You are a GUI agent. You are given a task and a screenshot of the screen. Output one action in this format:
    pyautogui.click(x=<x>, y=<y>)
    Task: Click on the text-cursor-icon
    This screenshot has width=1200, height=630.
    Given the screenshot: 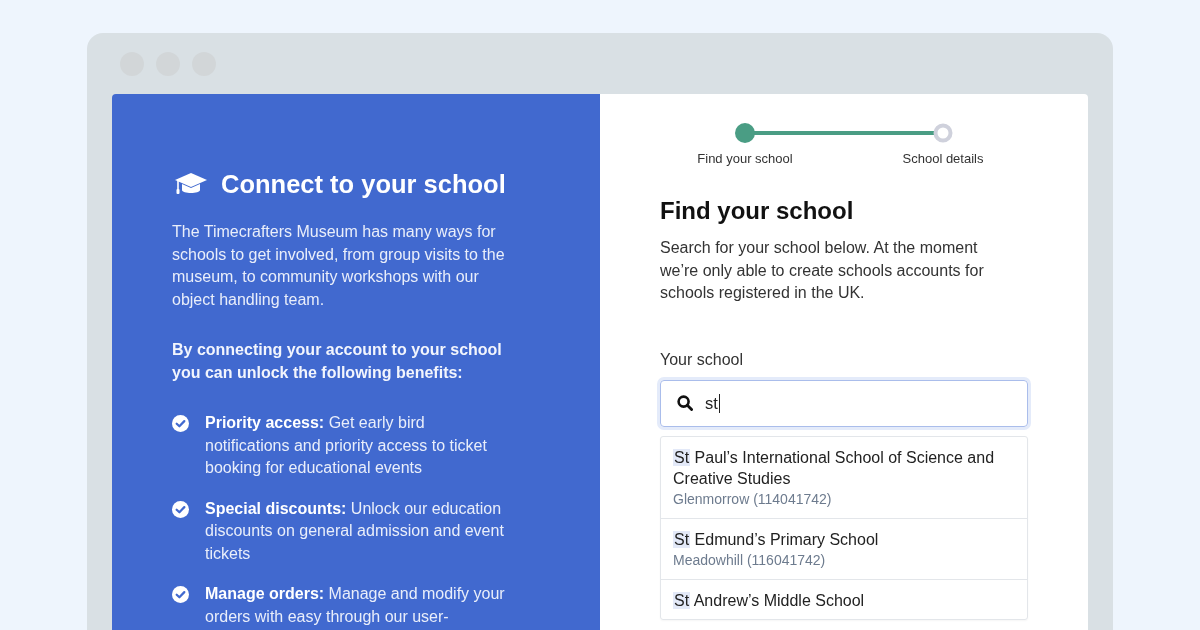 What is the action you would take?
    pyautogui.click(x=719, y=403)
    